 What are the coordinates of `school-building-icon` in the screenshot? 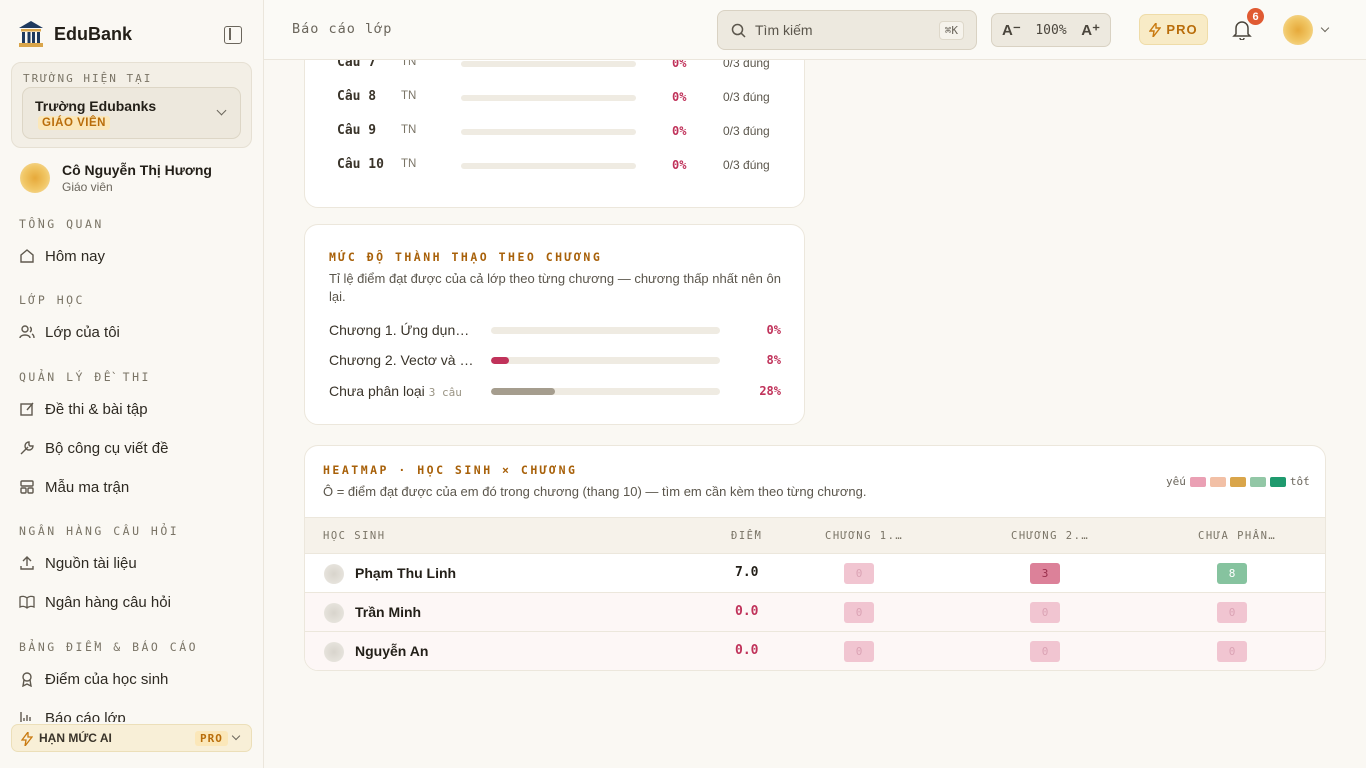 It's located at (31, 34).